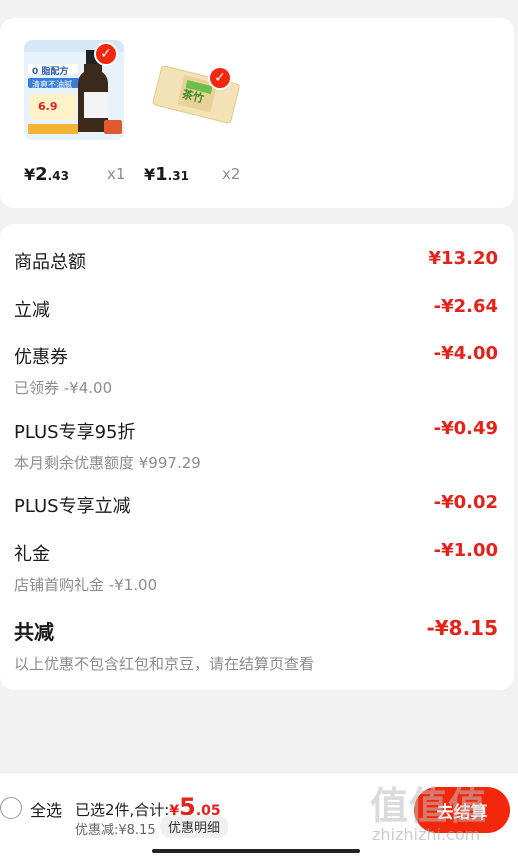 The image size is (518, 856). What do you see at coordinates (256, 645) in the screenshot?
I see `summary-row-total: 共减 以上优惠不包含红包和京豆，请在结算页查看 -¥8.15` at bounding box center [256, 645].